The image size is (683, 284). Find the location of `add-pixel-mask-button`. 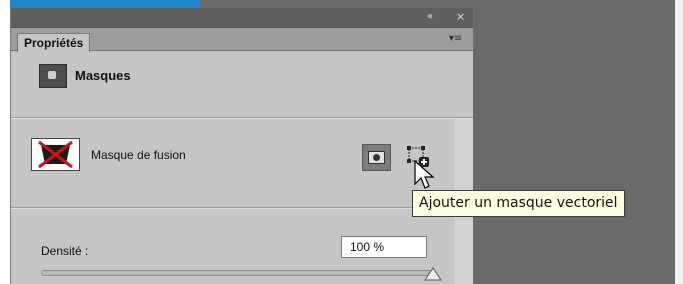

add-pixel-mask-button is located at coordinates (376, 157).